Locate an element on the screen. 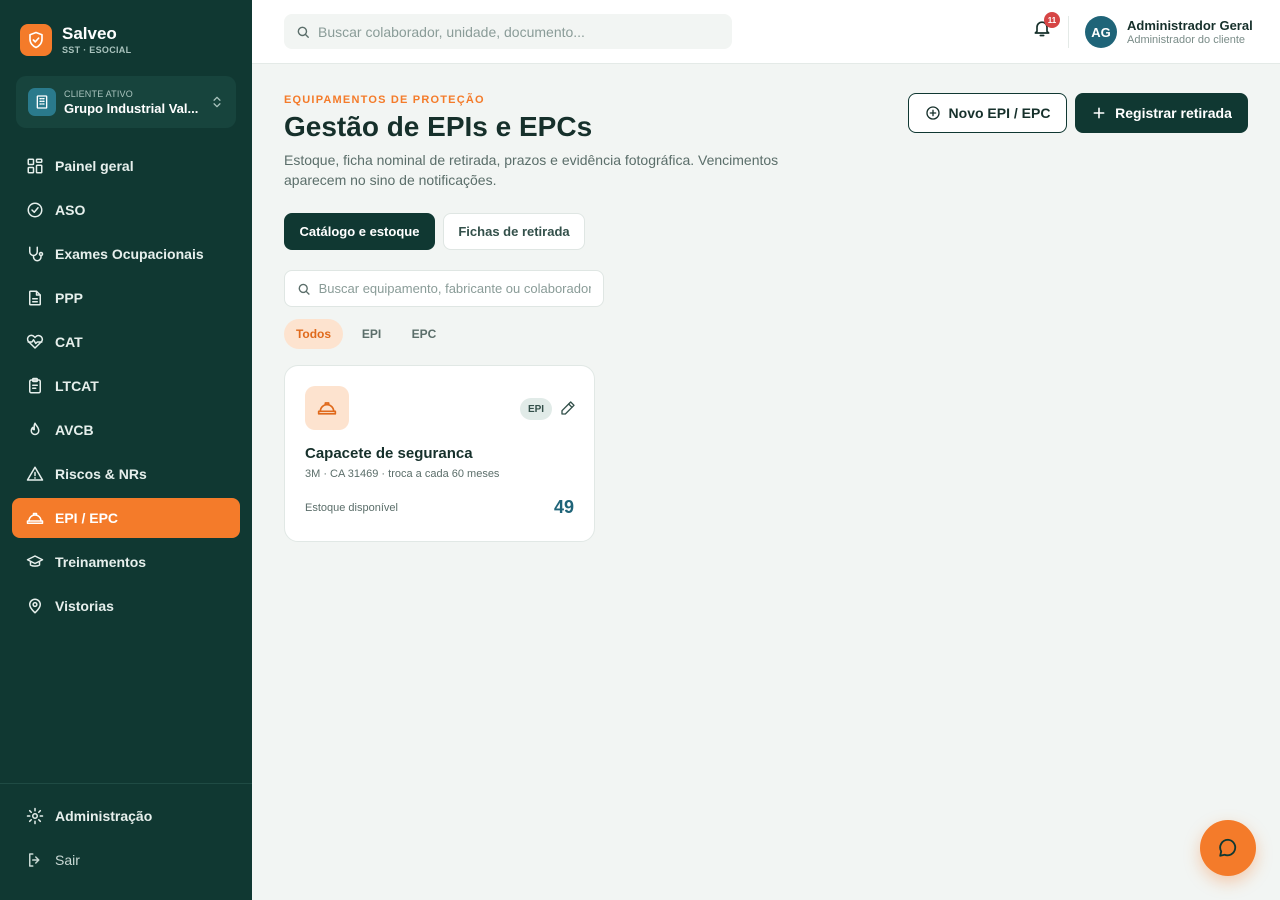  sidebar-bottom-nav: Administração Sair is located at coordinates (126, 840).